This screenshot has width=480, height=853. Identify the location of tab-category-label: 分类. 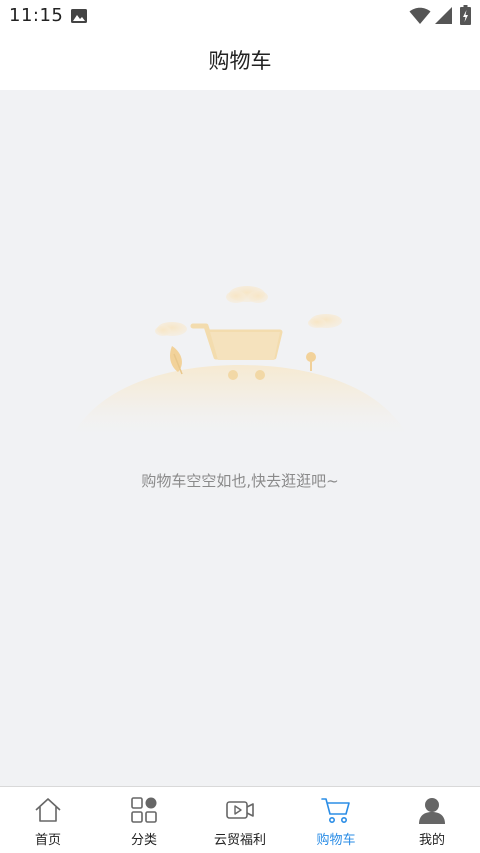
(143, 840).